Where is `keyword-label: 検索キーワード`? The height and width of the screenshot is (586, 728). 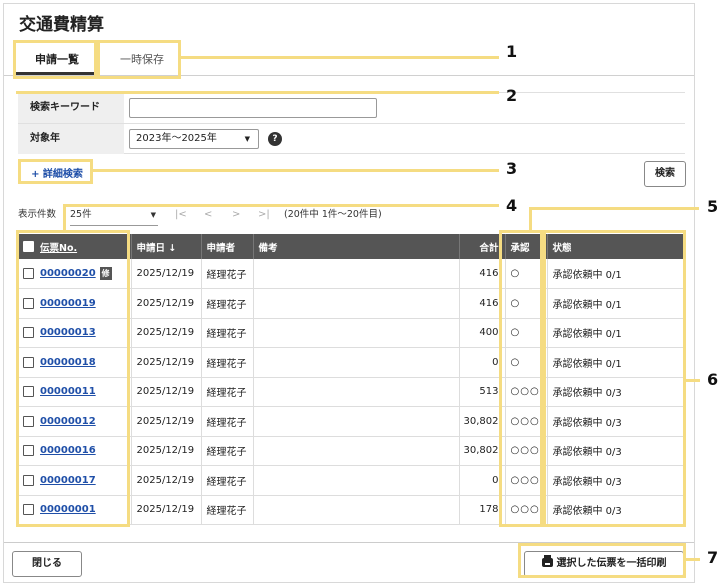 keyword-label: 検索キーワード is located at coordinates (71, 108).